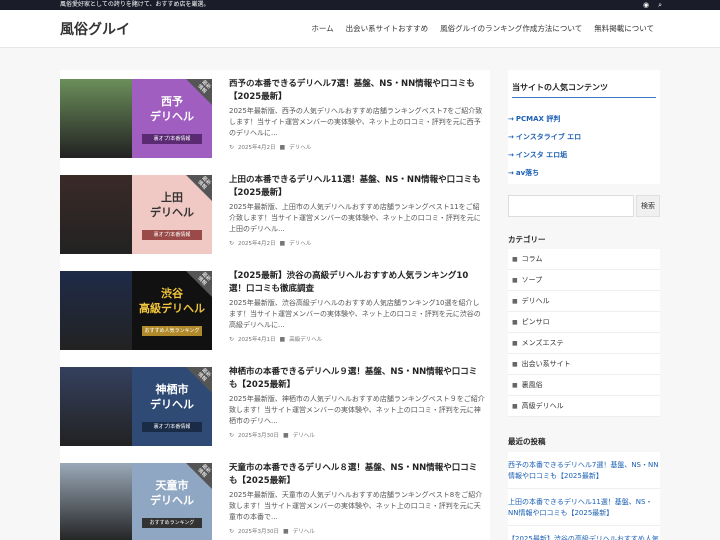  What do you see at coordinates (548, 137) in the screenshot?
I see `popular-link-label: インスタライブ エロ` at bounding box center [548, 137].